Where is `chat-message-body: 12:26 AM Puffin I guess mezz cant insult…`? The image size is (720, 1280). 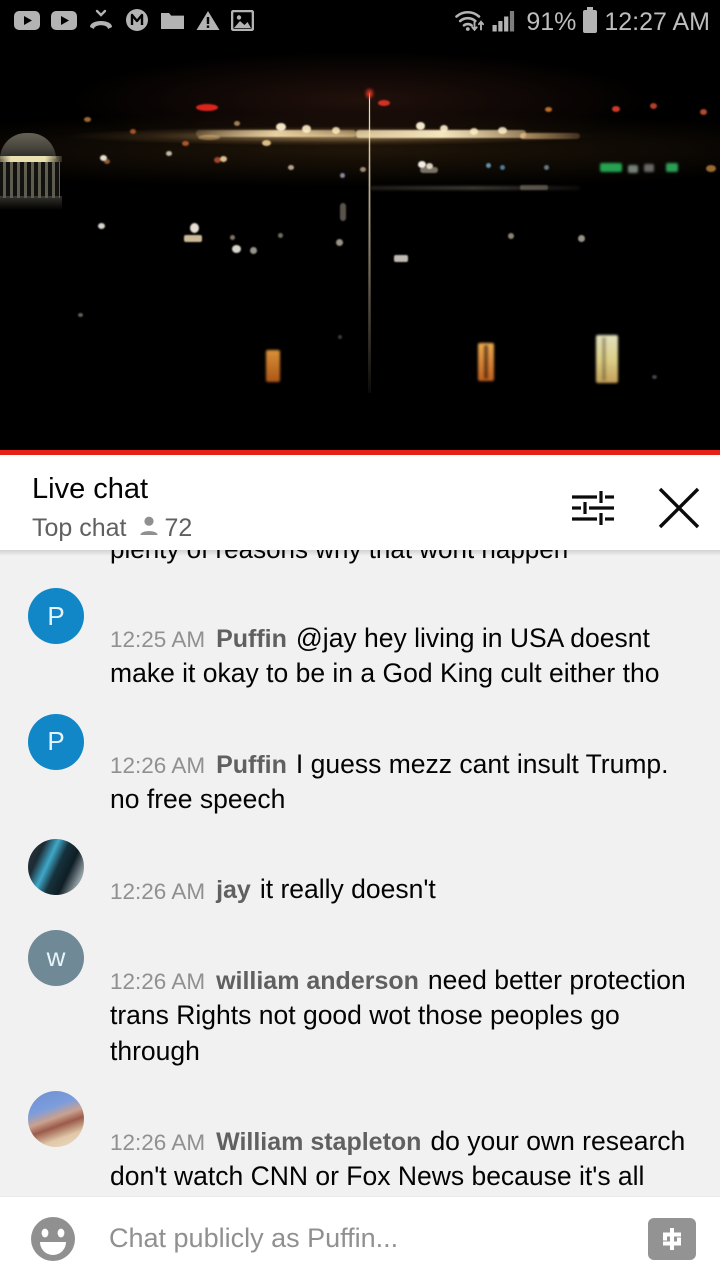
chat-message-body: 12:26 AM Puffin I guess mezz cant insult… is located at coordinates (389, 765).